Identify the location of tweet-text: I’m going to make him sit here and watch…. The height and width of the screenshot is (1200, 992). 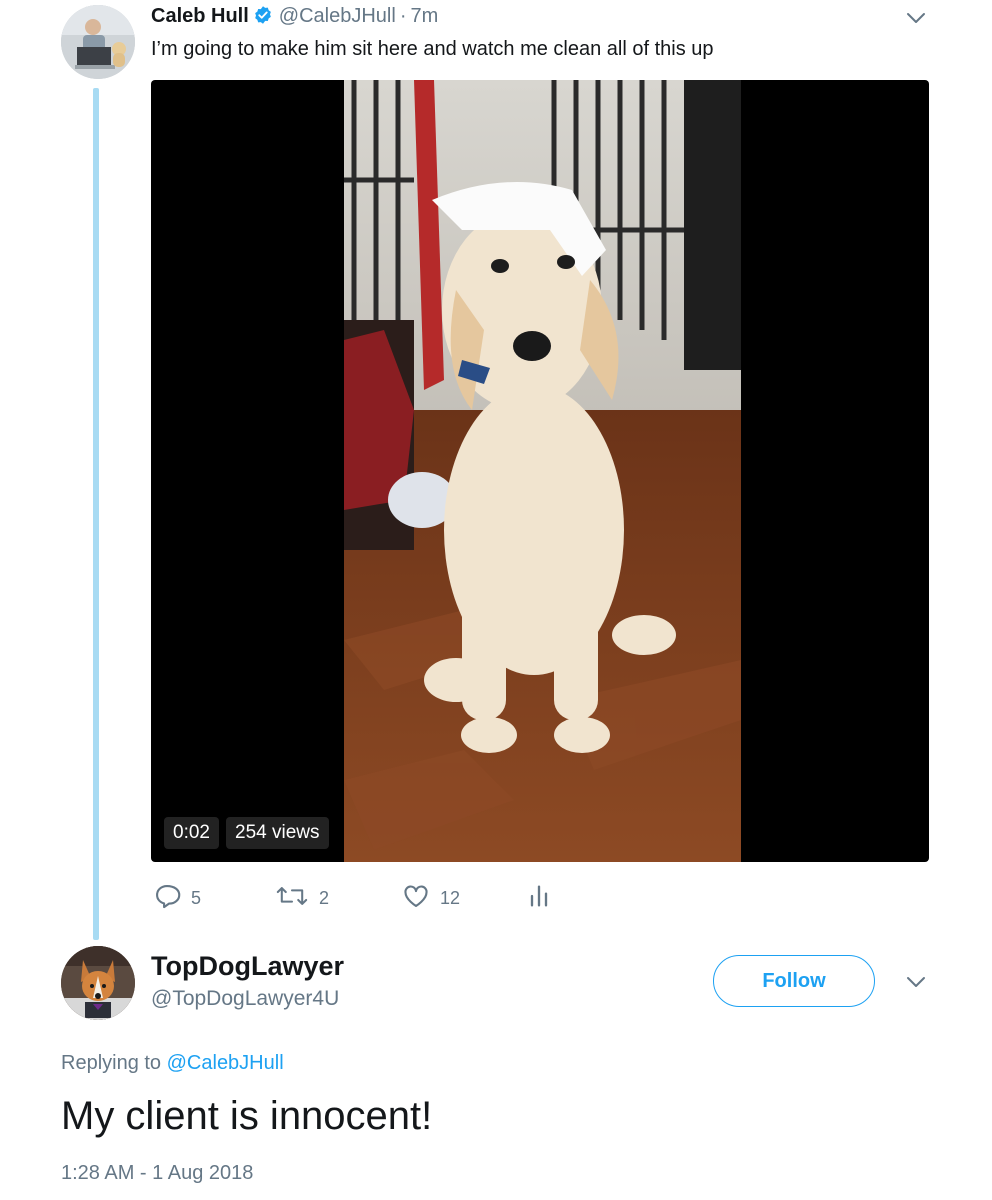
(432, 49).